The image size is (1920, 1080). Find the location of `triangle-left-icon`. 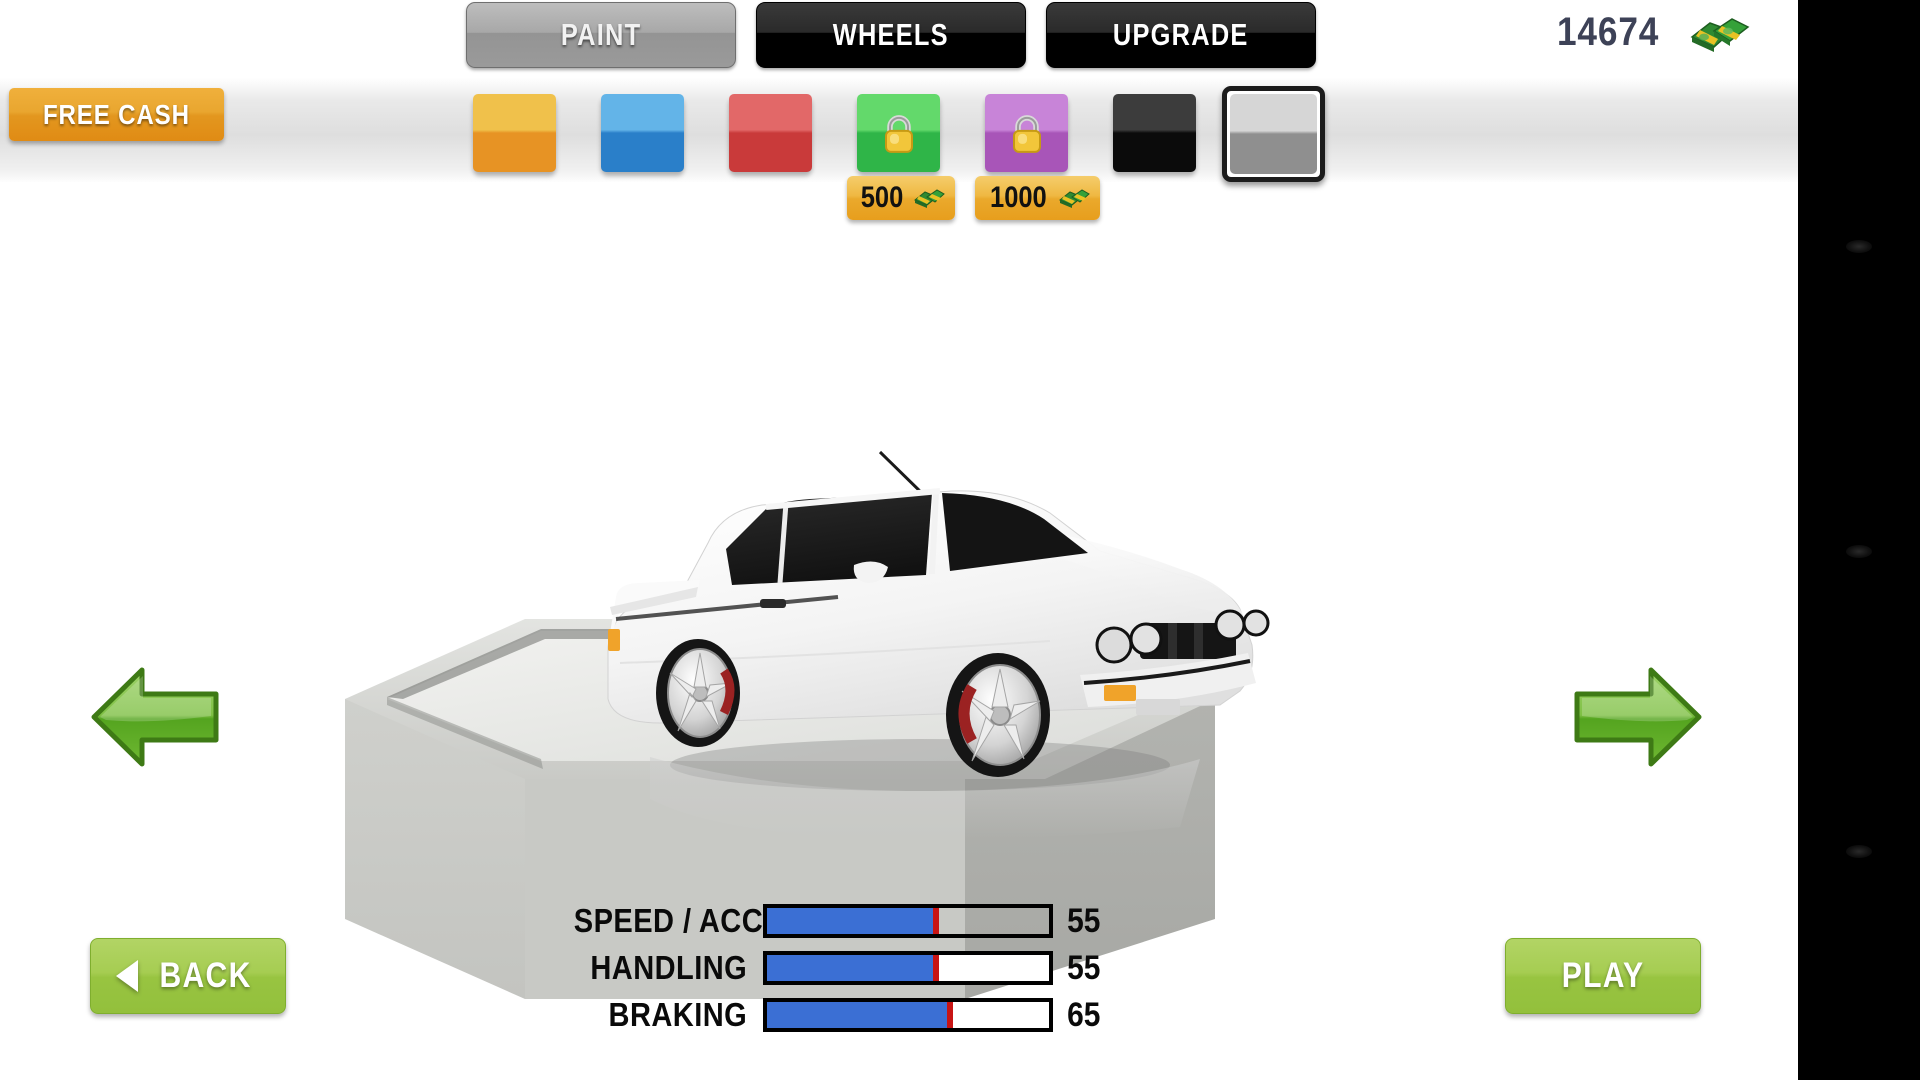

triangle-left-icon is located at coordinates (127, 976).